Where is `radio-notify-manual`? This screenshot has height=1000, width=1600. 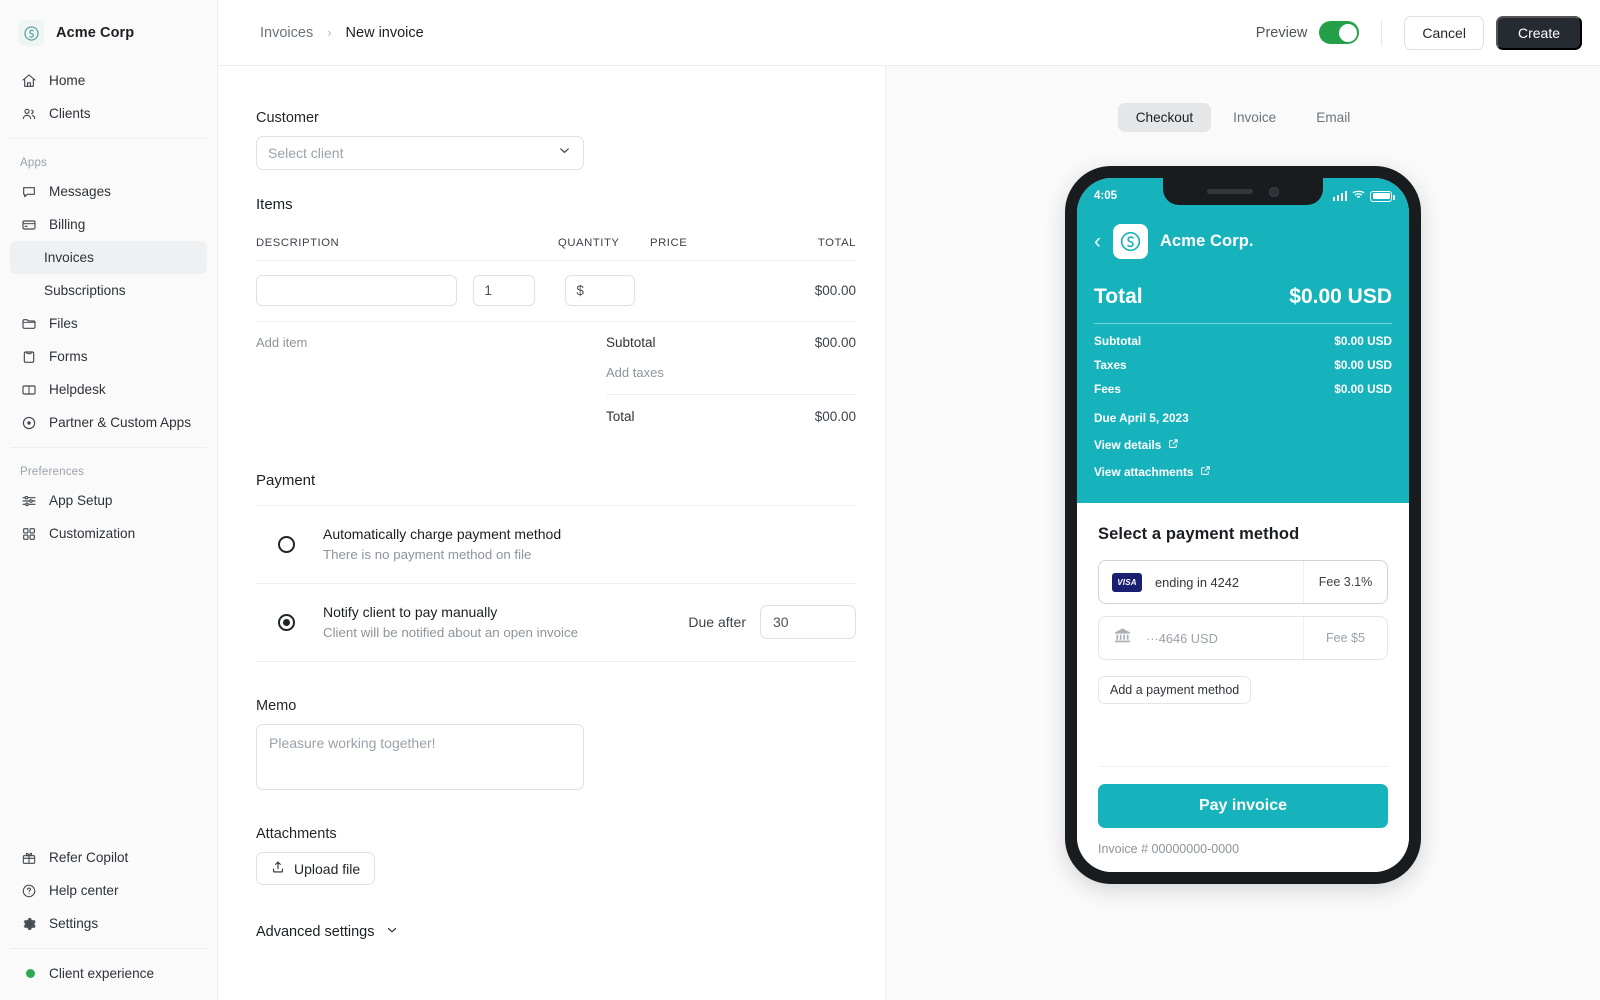
radio-notify-manual is located at coordinates (286, 622).